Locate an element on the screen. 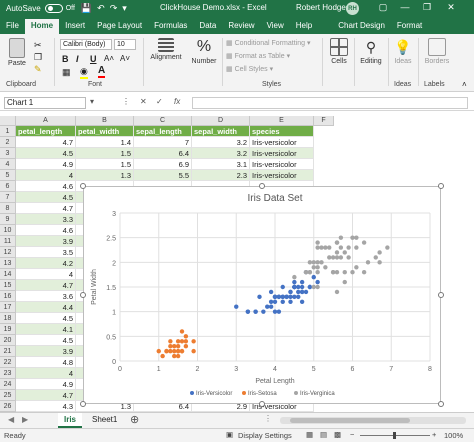 Image resolution: width=474 pixels, height=442 pixels. font-name-select: Calibri (Body) is located at coordinates (86, 44).